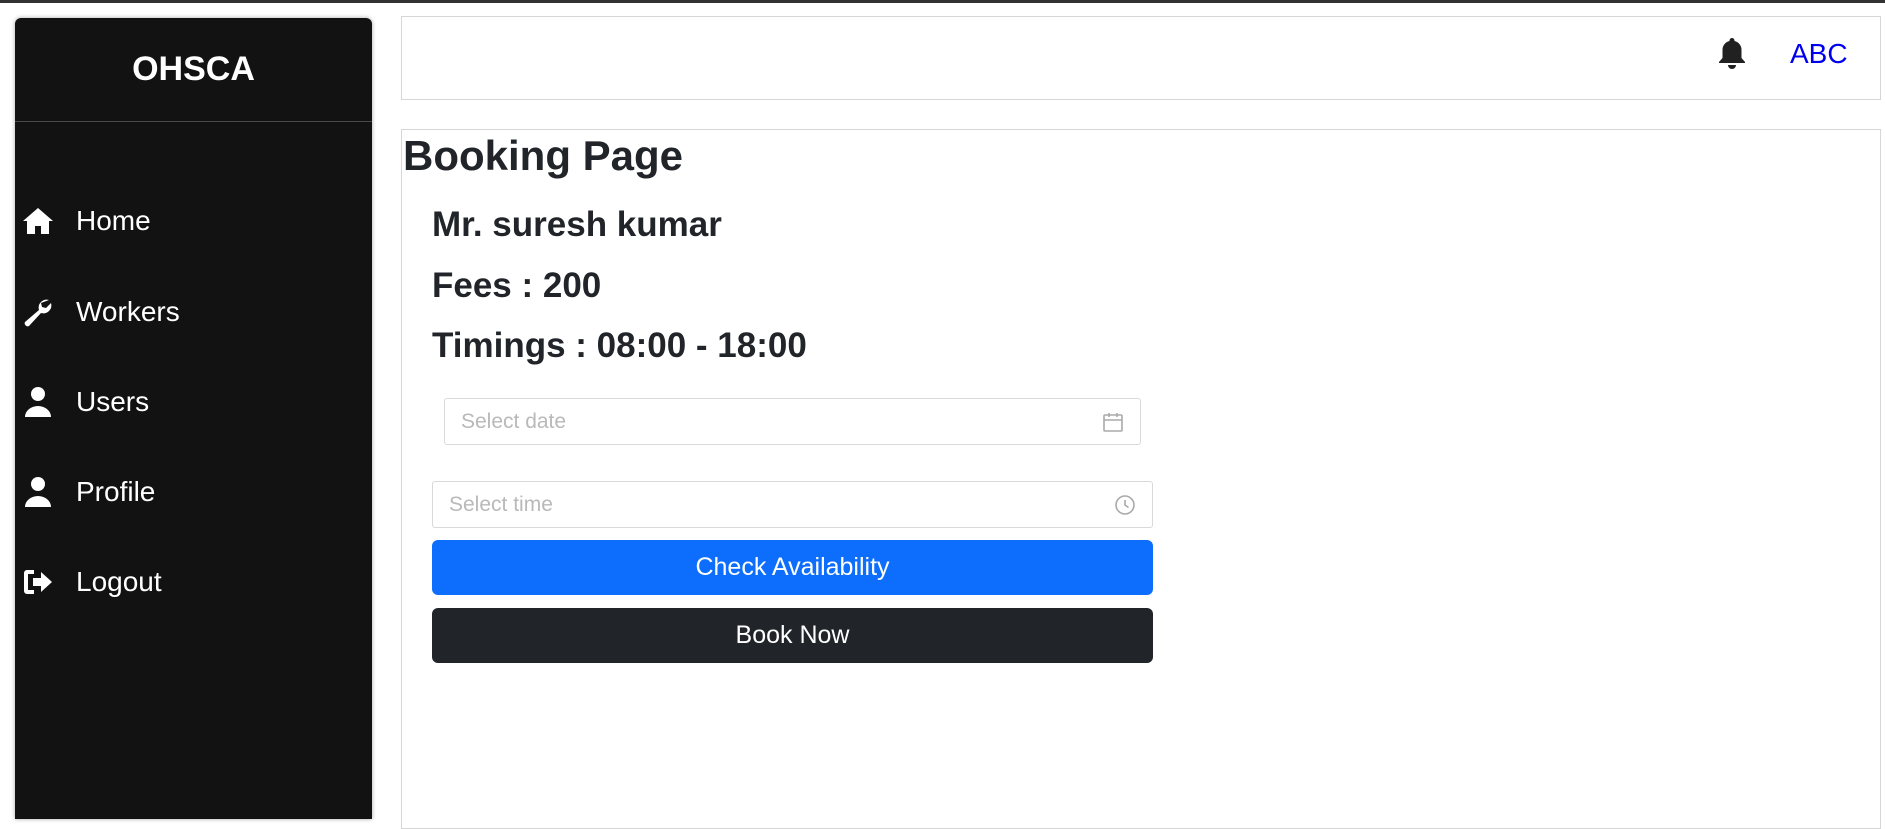 Image resolution: width=1885 pixels, height=829 pixels. Describe the element at coordinates (1141, 58) in the screenshot. I see `top-header` at that location.